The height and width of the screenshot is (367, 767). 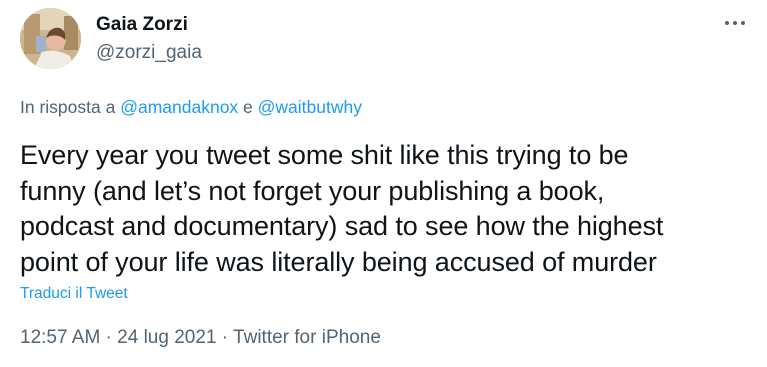 What do you see at coordinates (74, 294) in the screenshot?
I see `translate-tweet-link: Traduci il Tweet` at bounding box center [74, 294].